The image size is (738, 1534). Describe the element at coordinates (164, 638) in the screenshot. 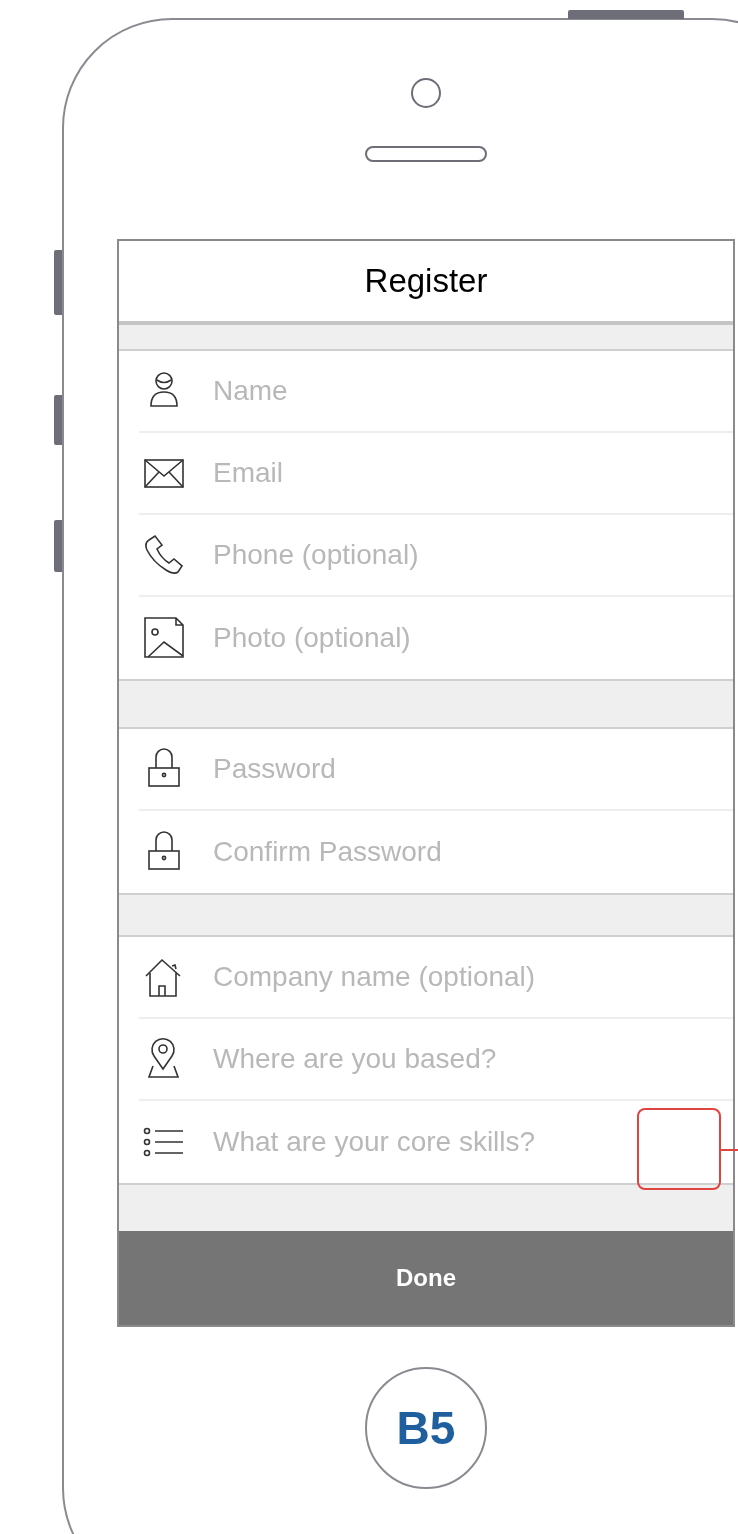

I see `image-icon` at that location.